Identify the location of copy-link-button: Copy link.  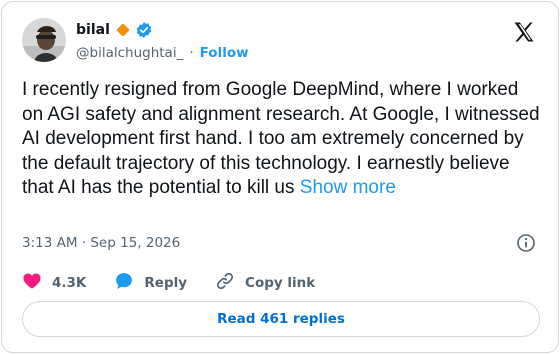
(265, 283).